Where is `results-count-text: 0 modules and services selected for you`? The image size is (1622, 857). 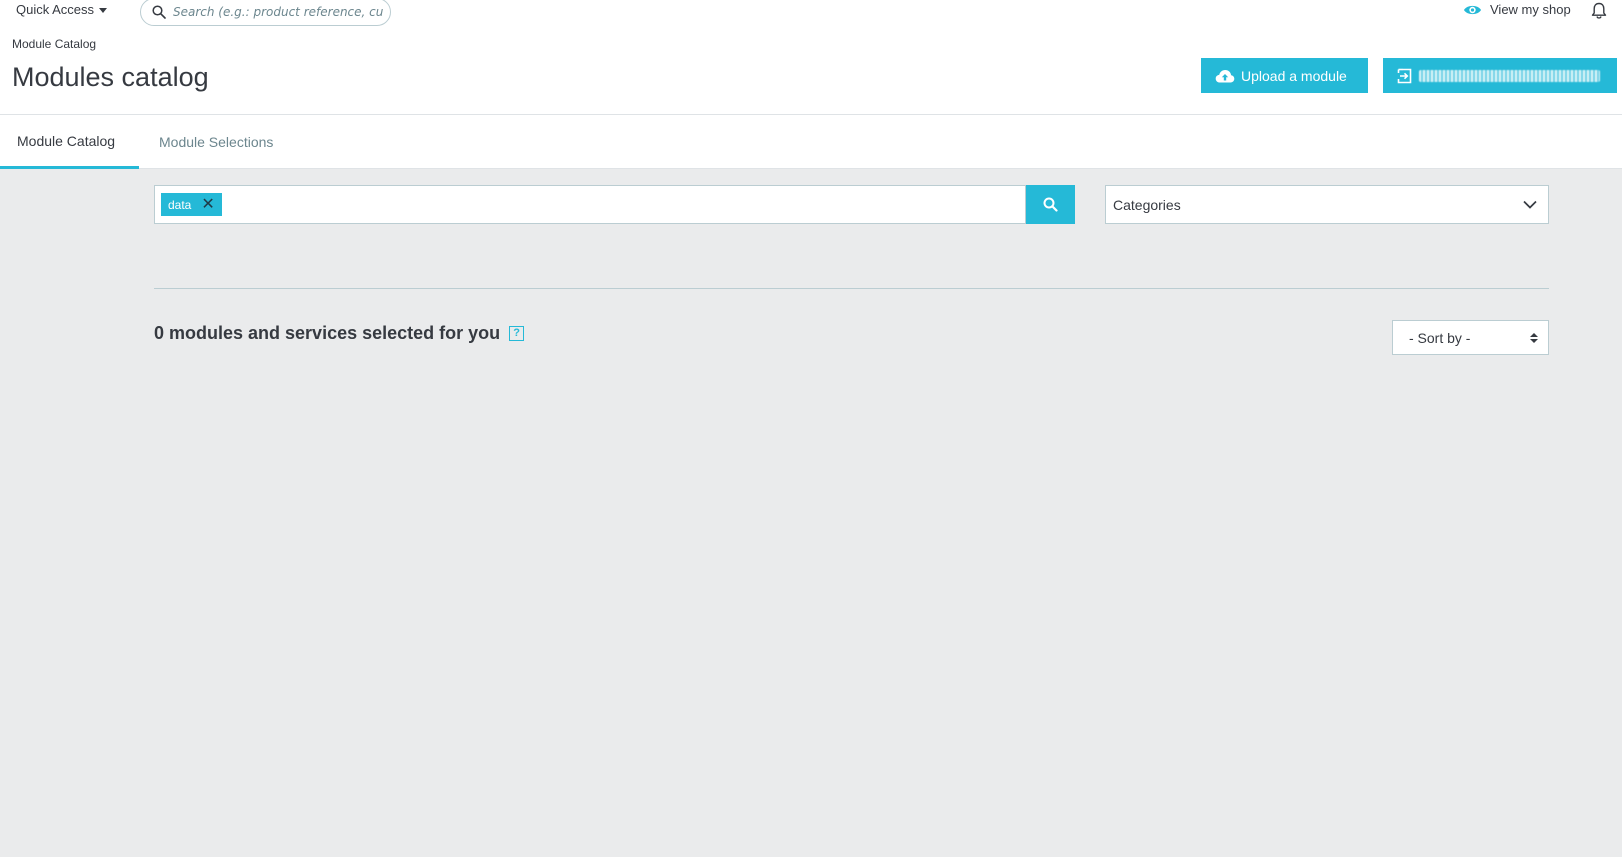
results-count-text: 0 modules and services selected for you is located at coordinates (327, 333).